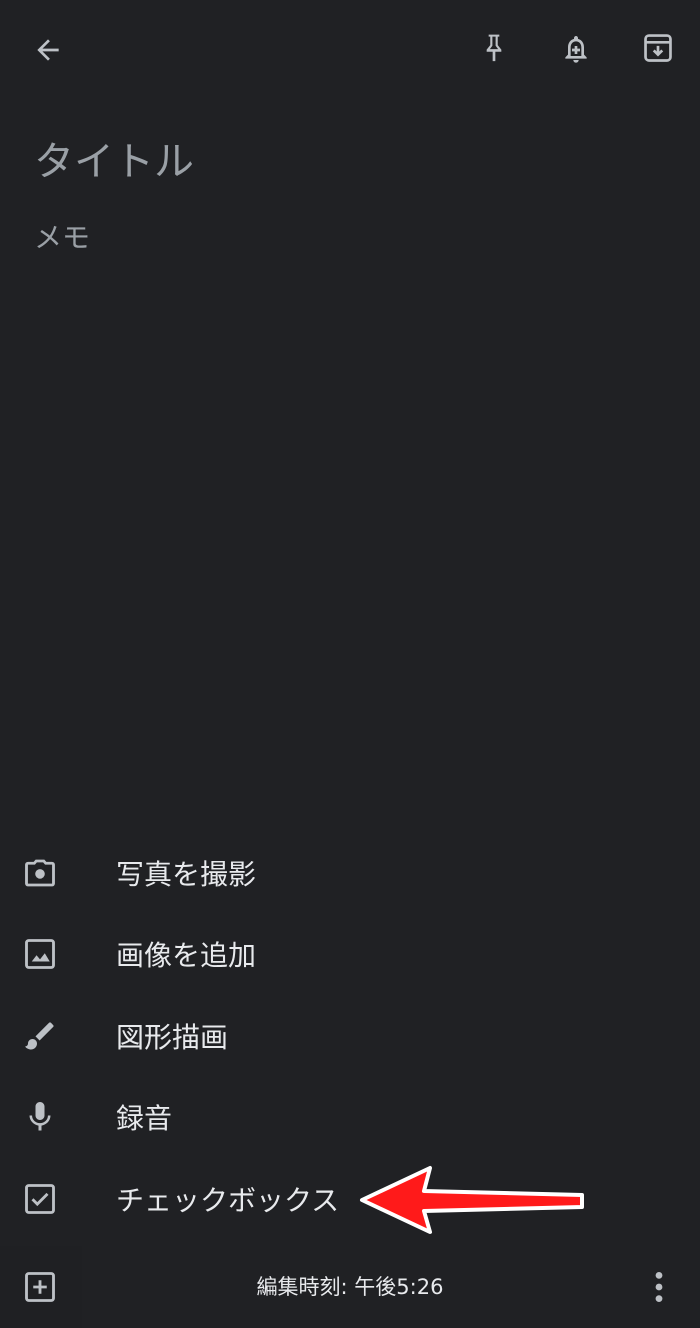 This screenshot has height=1328, width=700. What do you see at coordinates (350, 955) in the screenshot?
I see `menu-item-add-image: 画像を追加` at bounding box center [350, 955].